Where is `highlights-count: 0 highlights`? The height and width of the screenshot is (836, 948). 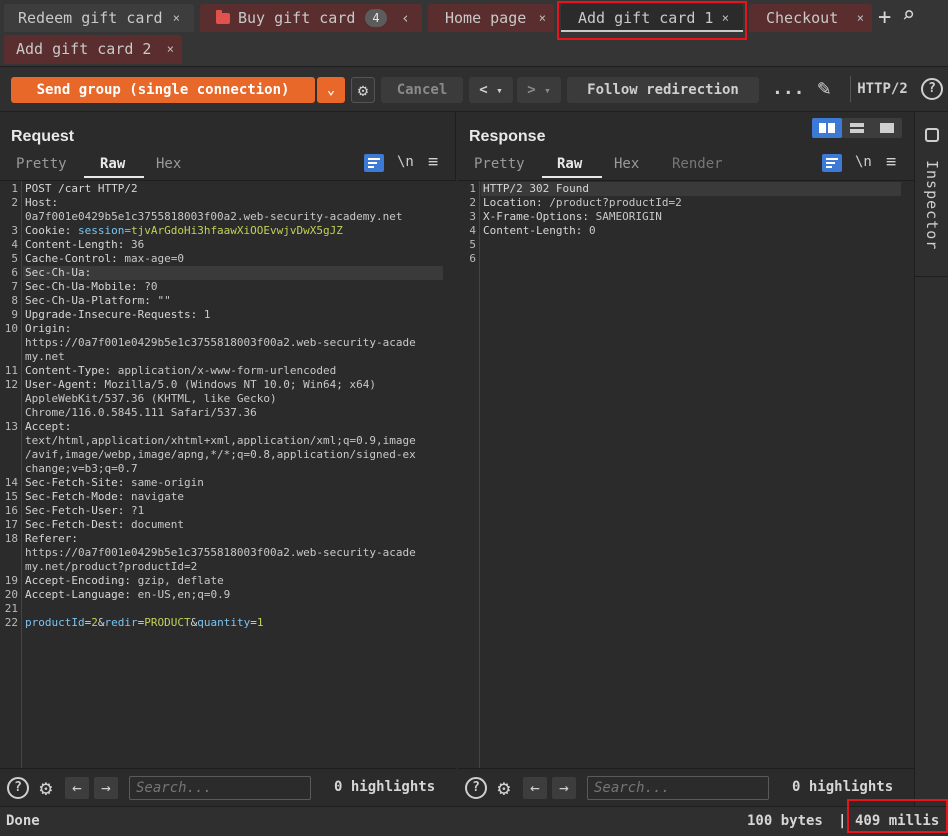 highlights-count: 0 highlights is located at coordinates (385, 787).